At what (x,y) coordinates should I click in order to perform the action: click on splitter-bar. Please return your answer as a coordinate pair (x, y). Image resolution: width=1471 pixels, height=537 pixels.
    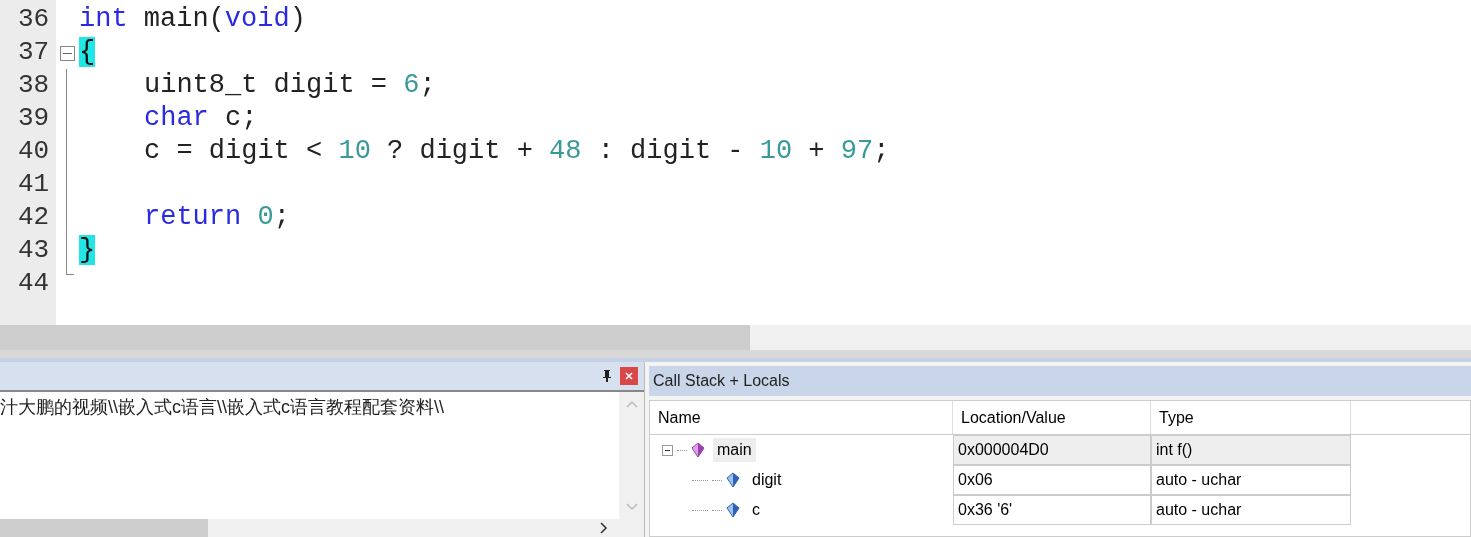
    Looking at the image, I should click on (735, 356).